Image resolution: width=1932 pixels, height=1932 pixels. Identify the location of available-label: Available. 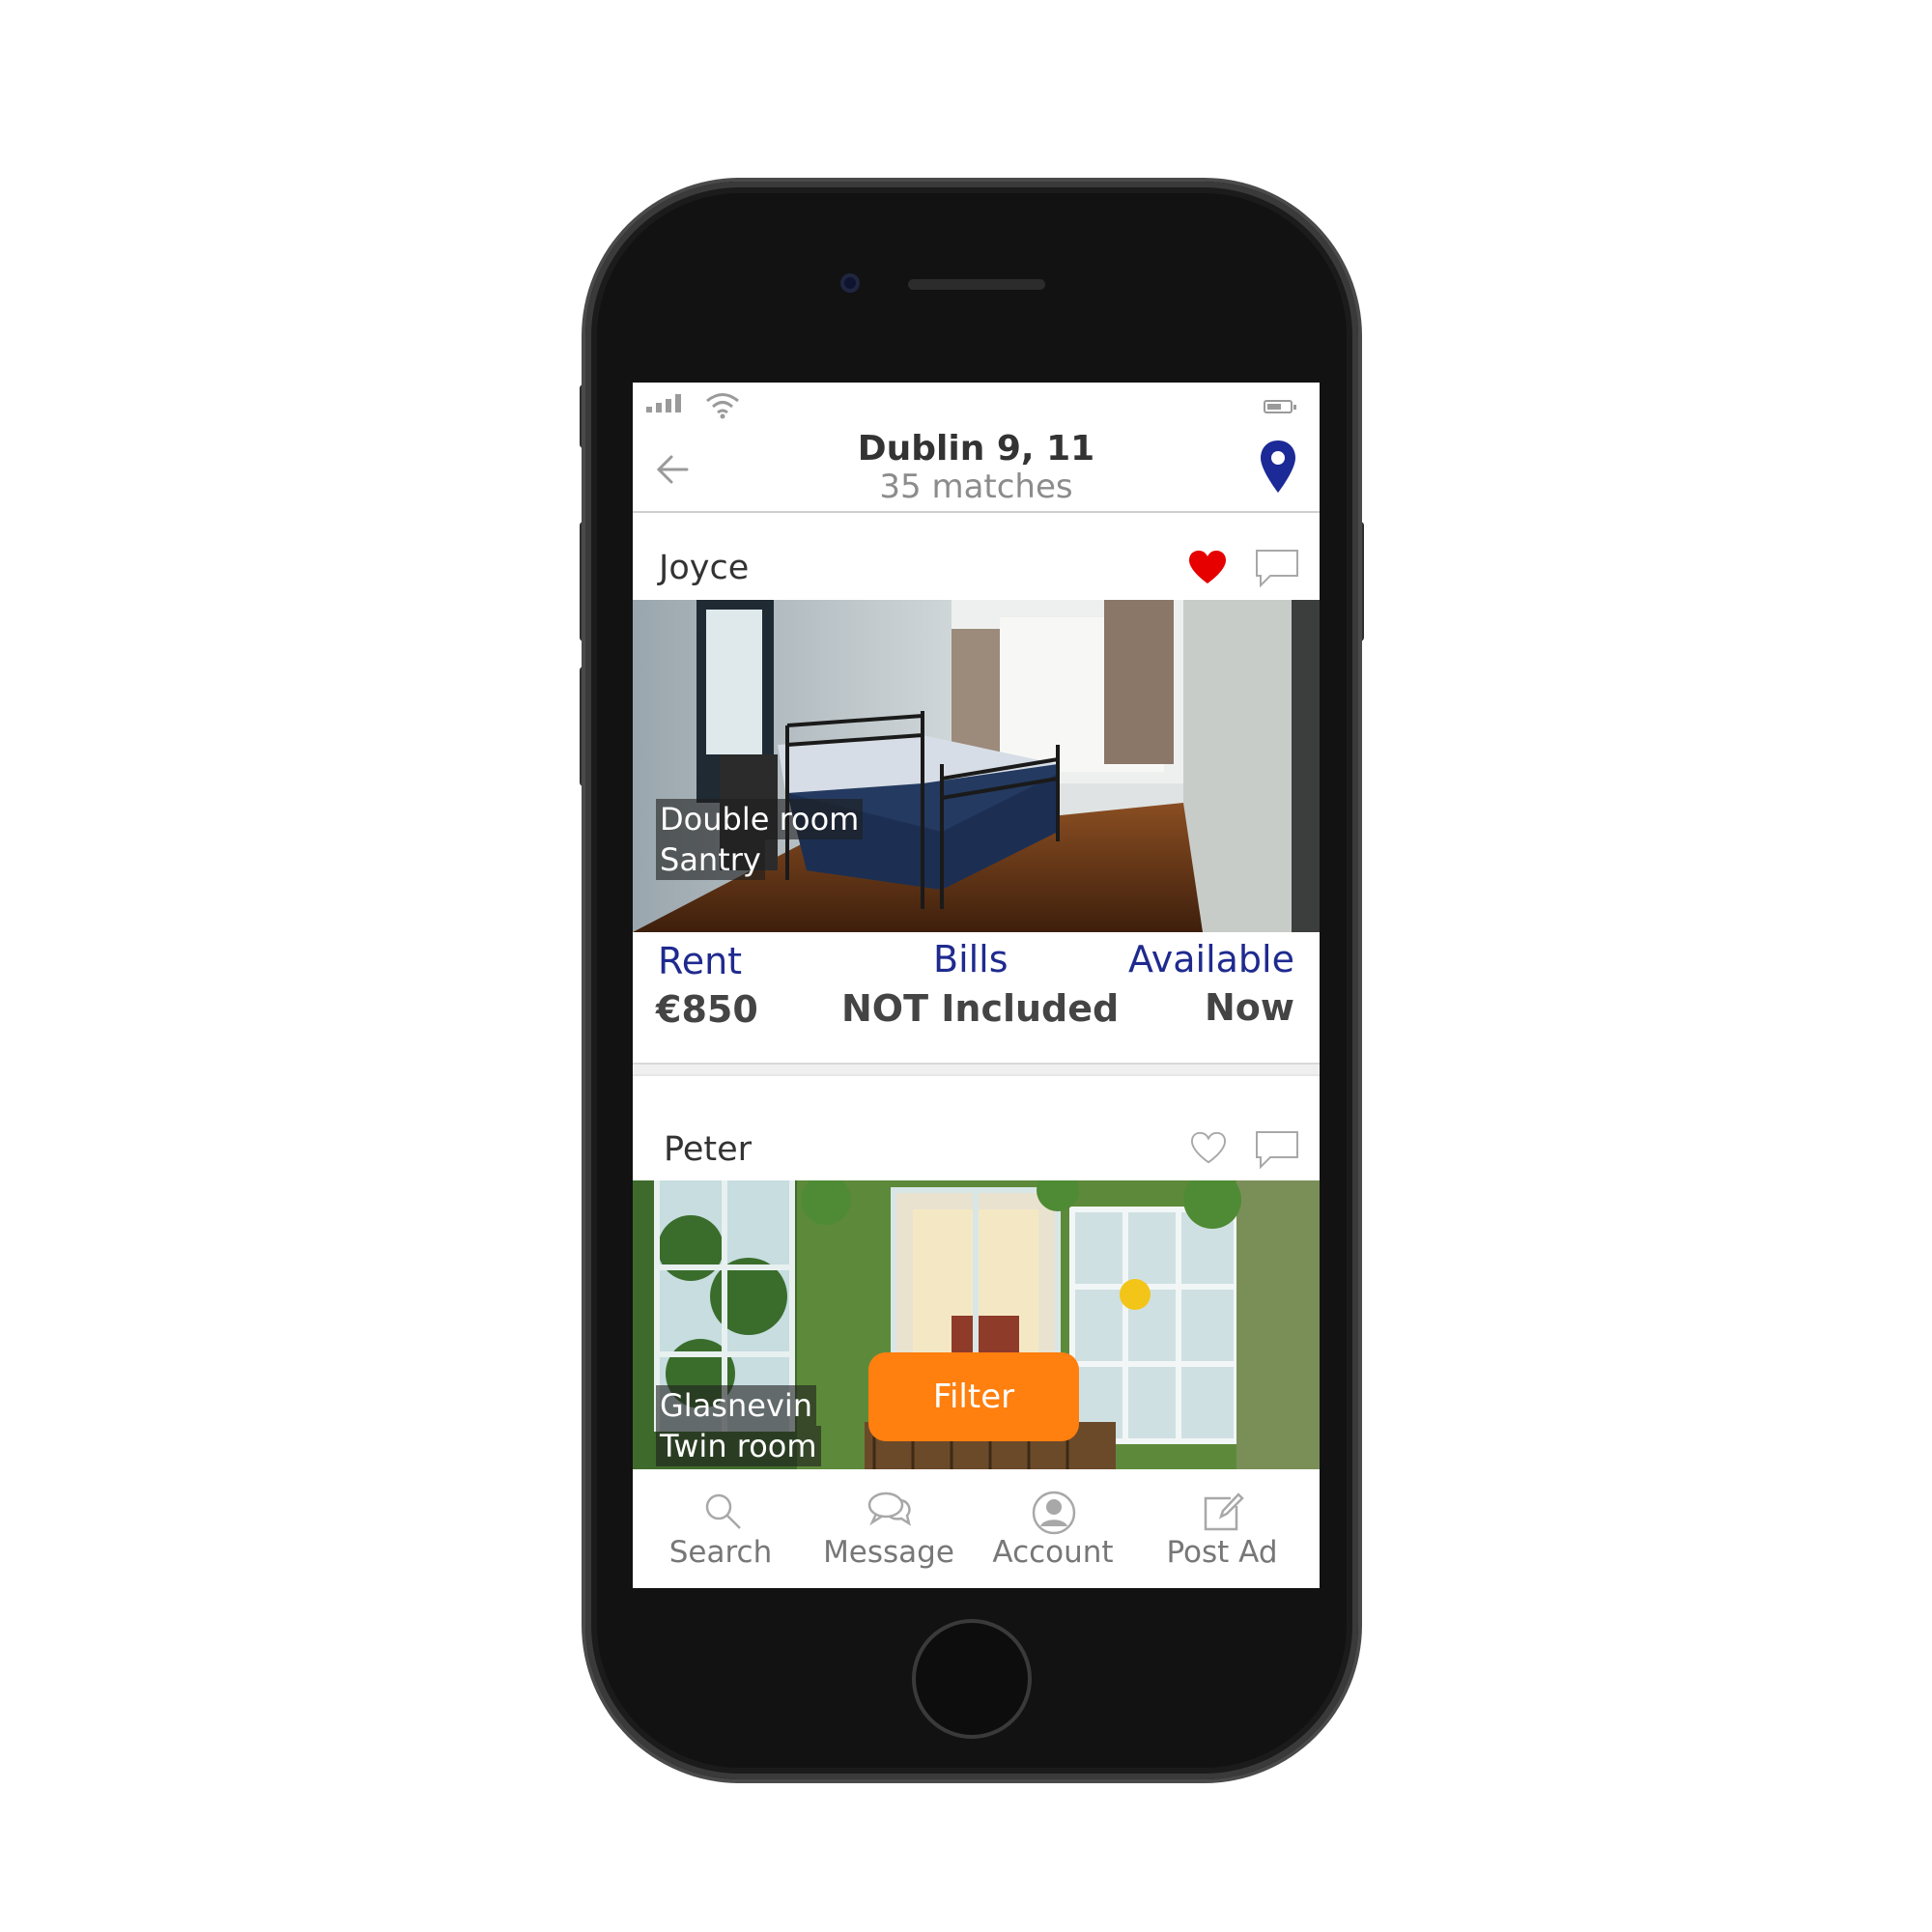
(1210, 959).